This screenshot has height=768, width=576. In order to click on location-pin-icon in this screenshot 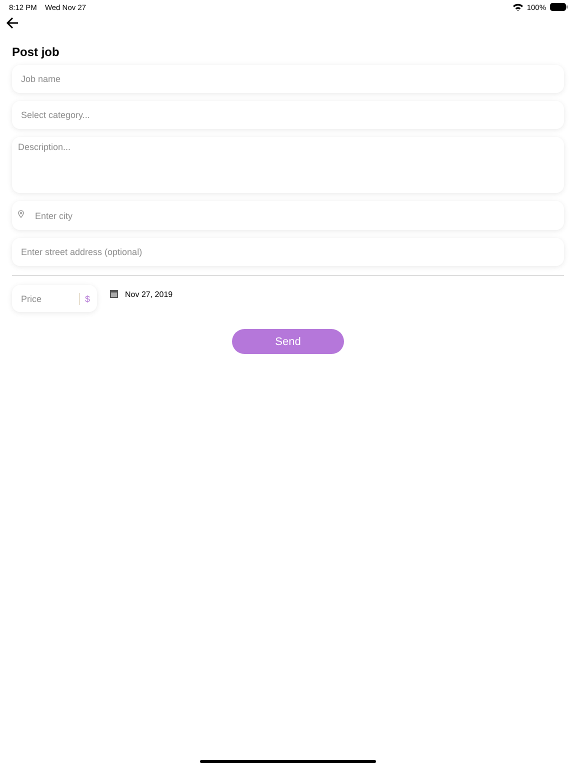, I will do `click(21, 214)`.